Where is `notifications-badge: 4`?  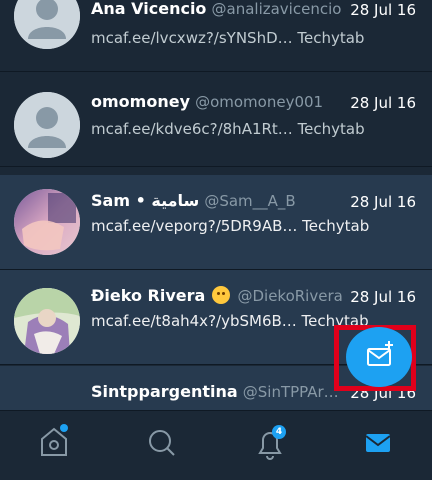
notifications-badge: 4 is located at coordinates (279, 432).